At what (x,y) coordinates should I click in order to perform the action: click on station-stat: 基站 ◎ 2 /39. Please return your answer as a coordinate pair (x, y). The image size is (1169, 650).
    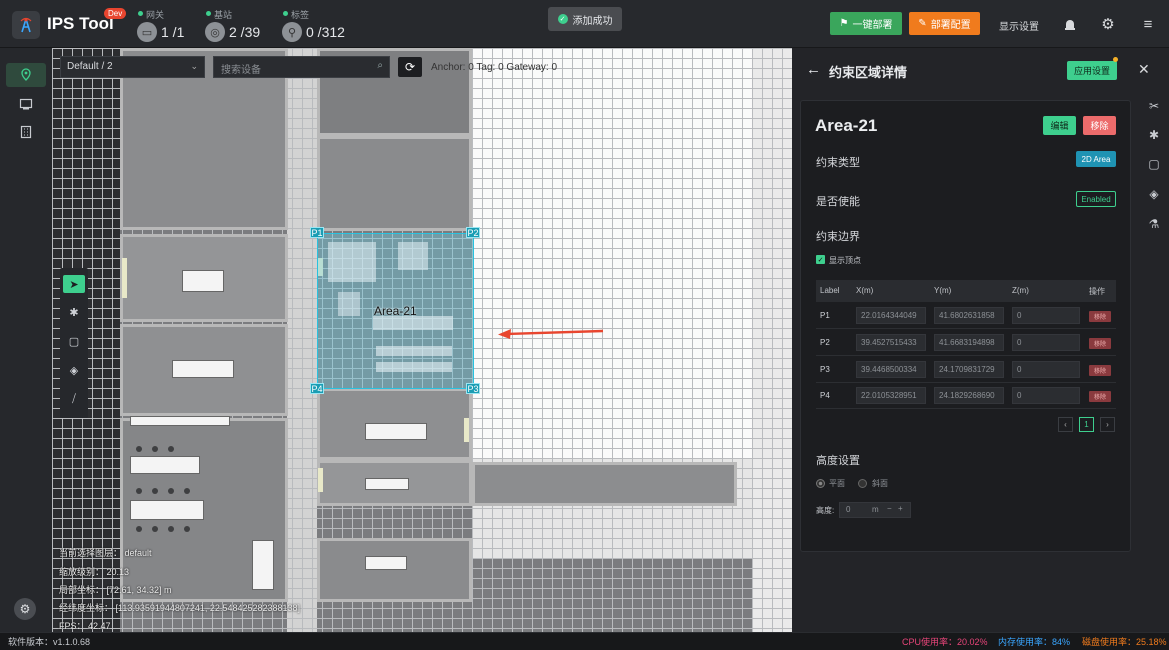
    Looking at the image, I should click on (235, 25).